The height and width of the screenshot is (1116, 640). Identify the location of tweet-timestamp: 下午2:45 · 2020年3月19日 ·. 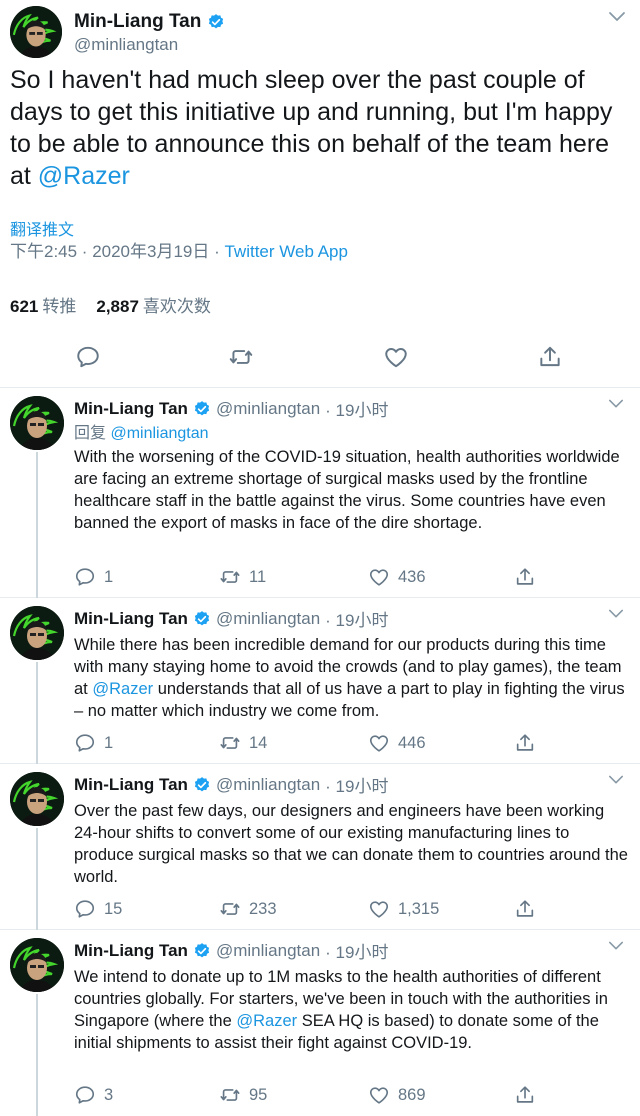
(117, 251).